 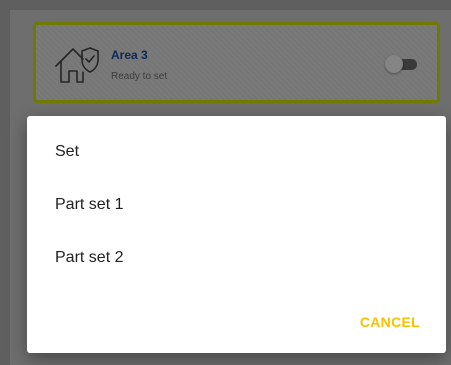 I want to click on option-part-set-1: Part set 1, so click(x=236, y=205).